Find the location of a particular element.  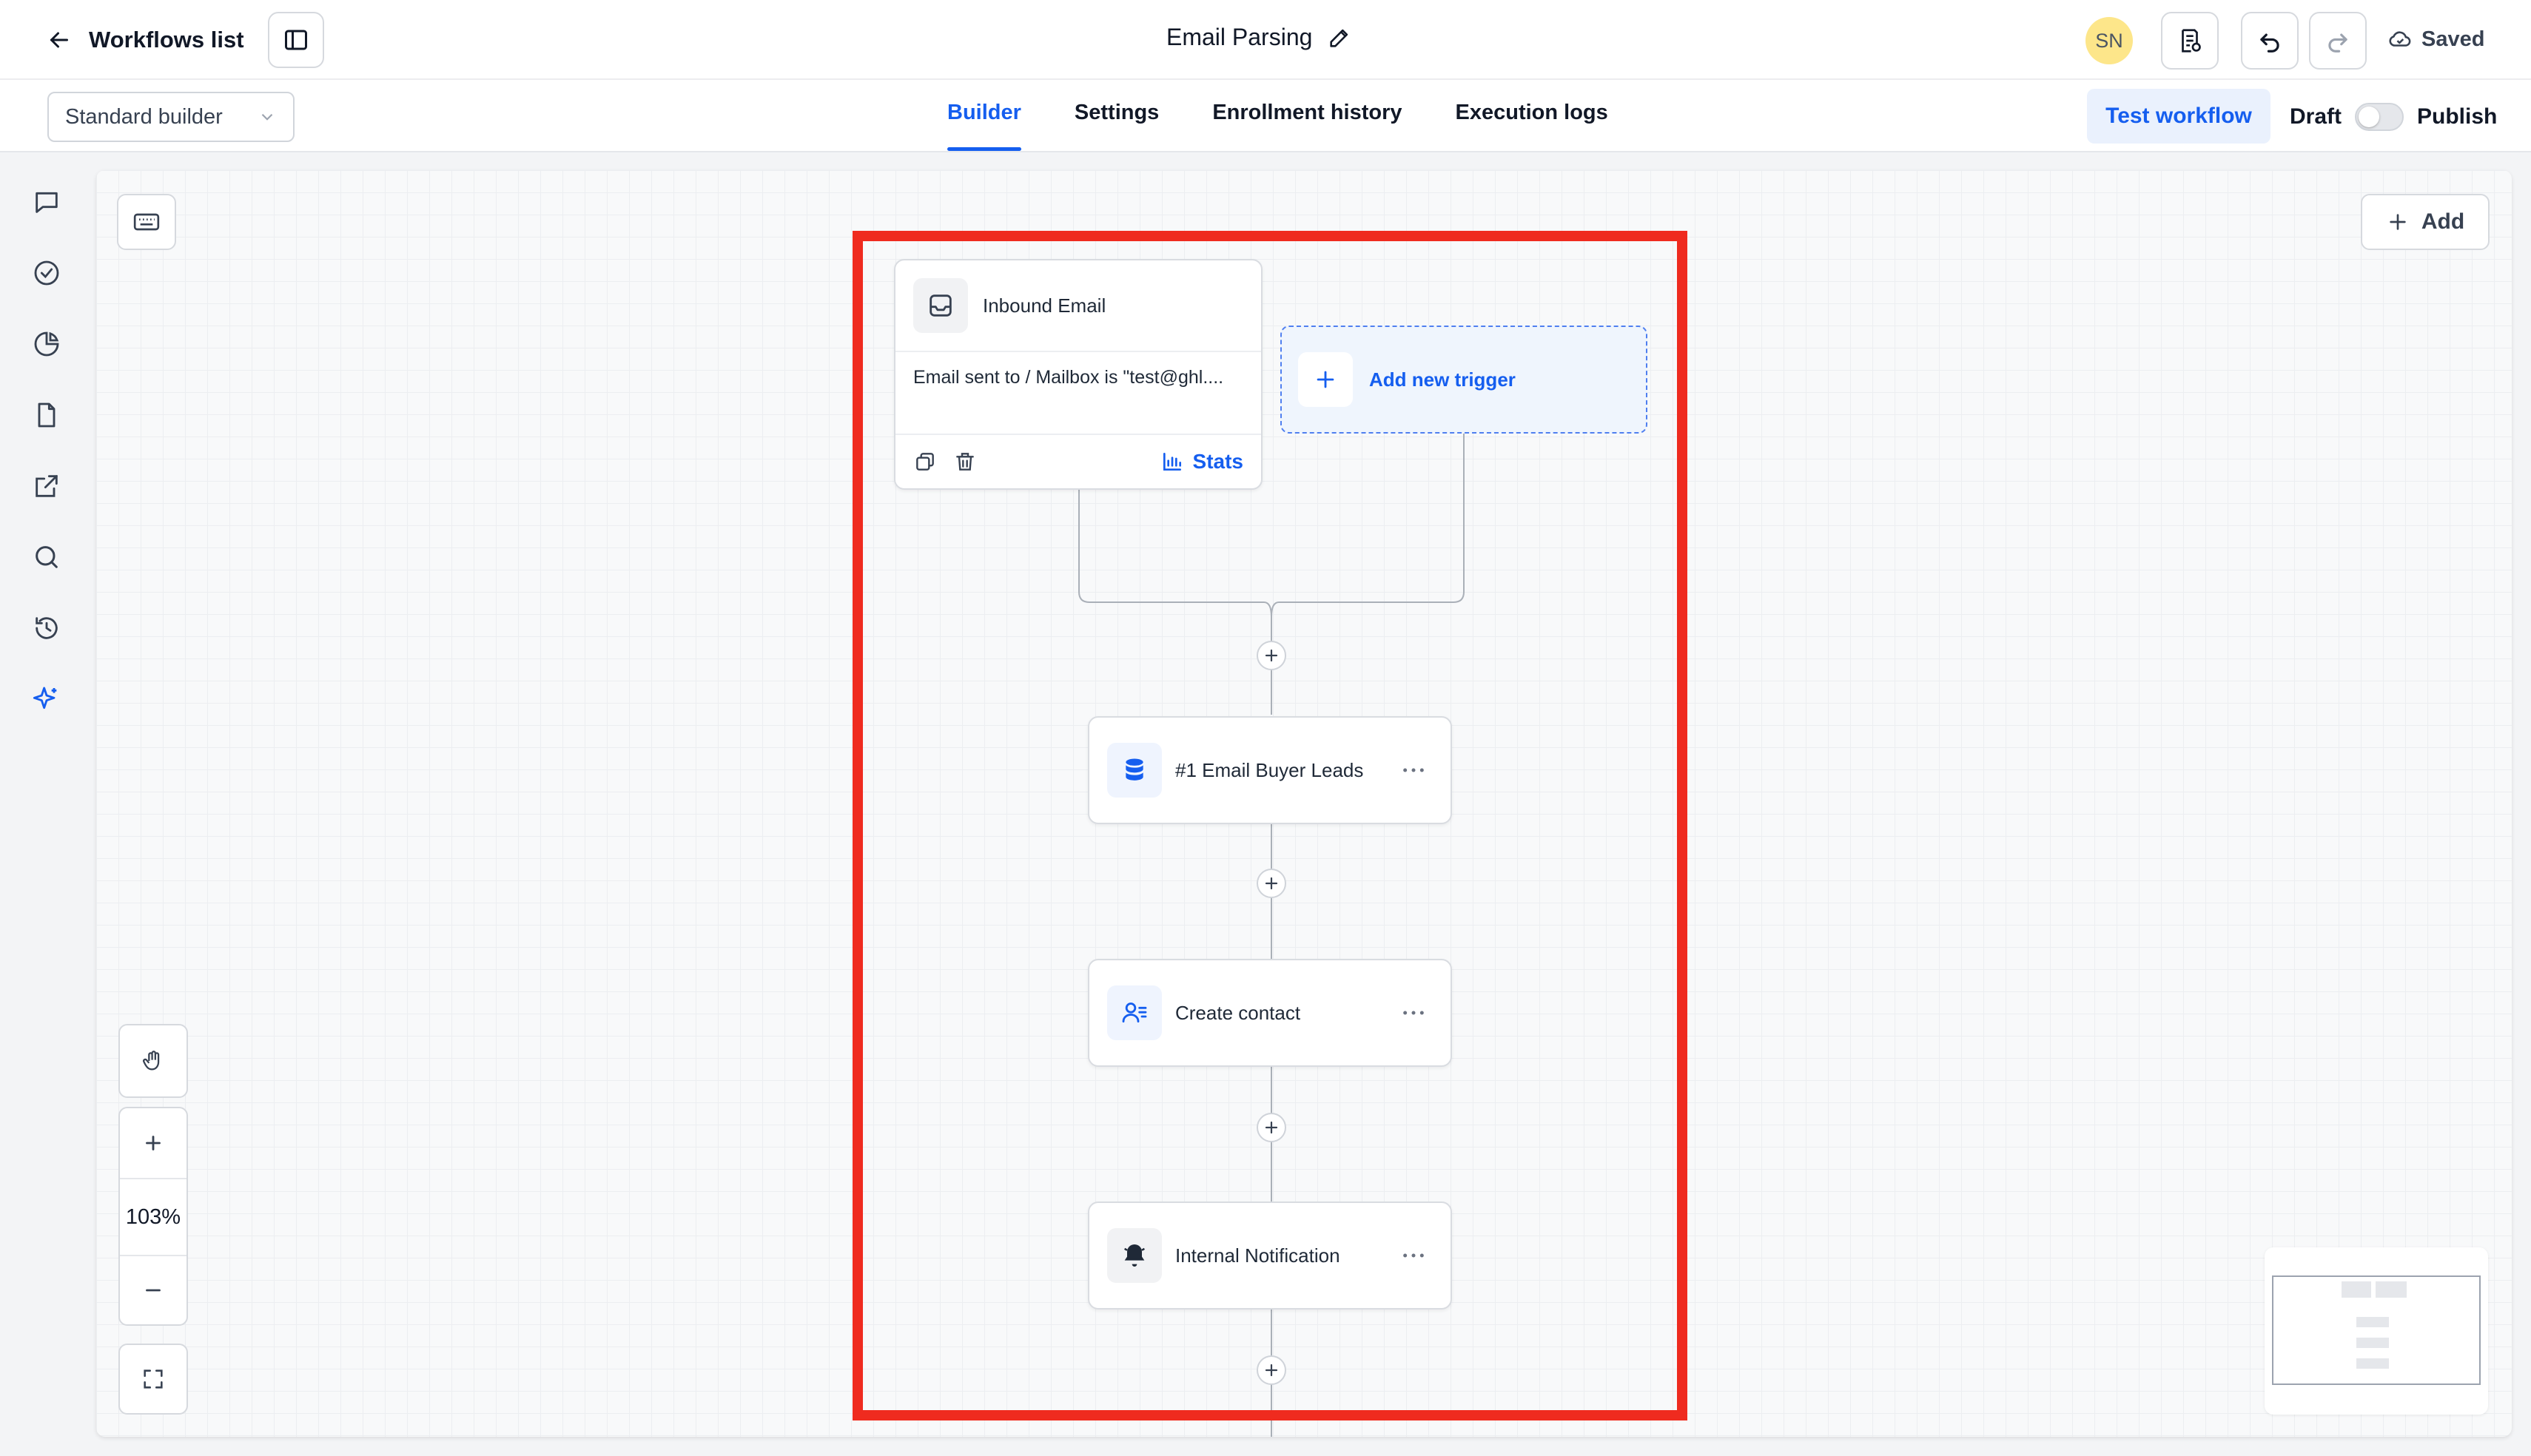

pan-tool-button is located at coordinates (153, 1060).